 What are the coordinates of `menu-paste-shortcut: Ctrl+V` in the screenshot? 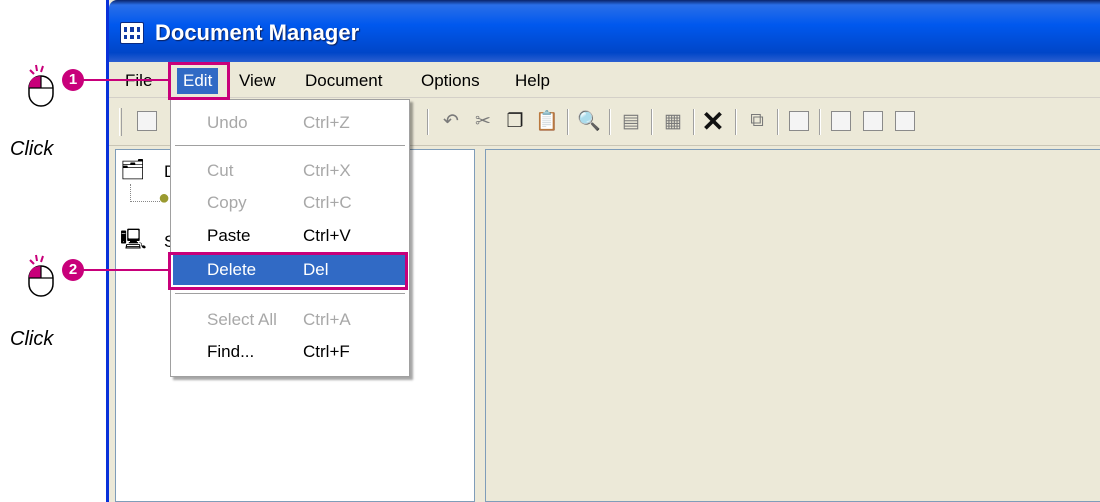 It's located at (327, 235).